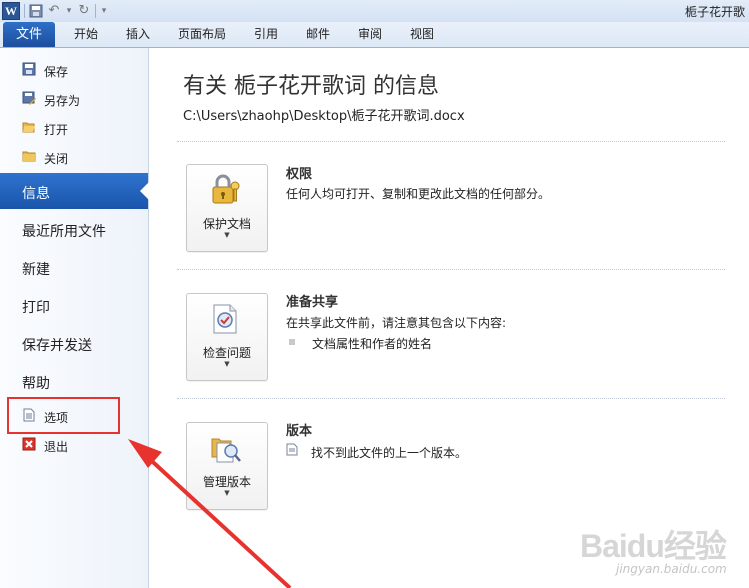 This screenshot has height=588, width=749. I want to click on title-bar: W ↶ ▾ ↻ ▾ 栀子花开歌, so click(374, 11).